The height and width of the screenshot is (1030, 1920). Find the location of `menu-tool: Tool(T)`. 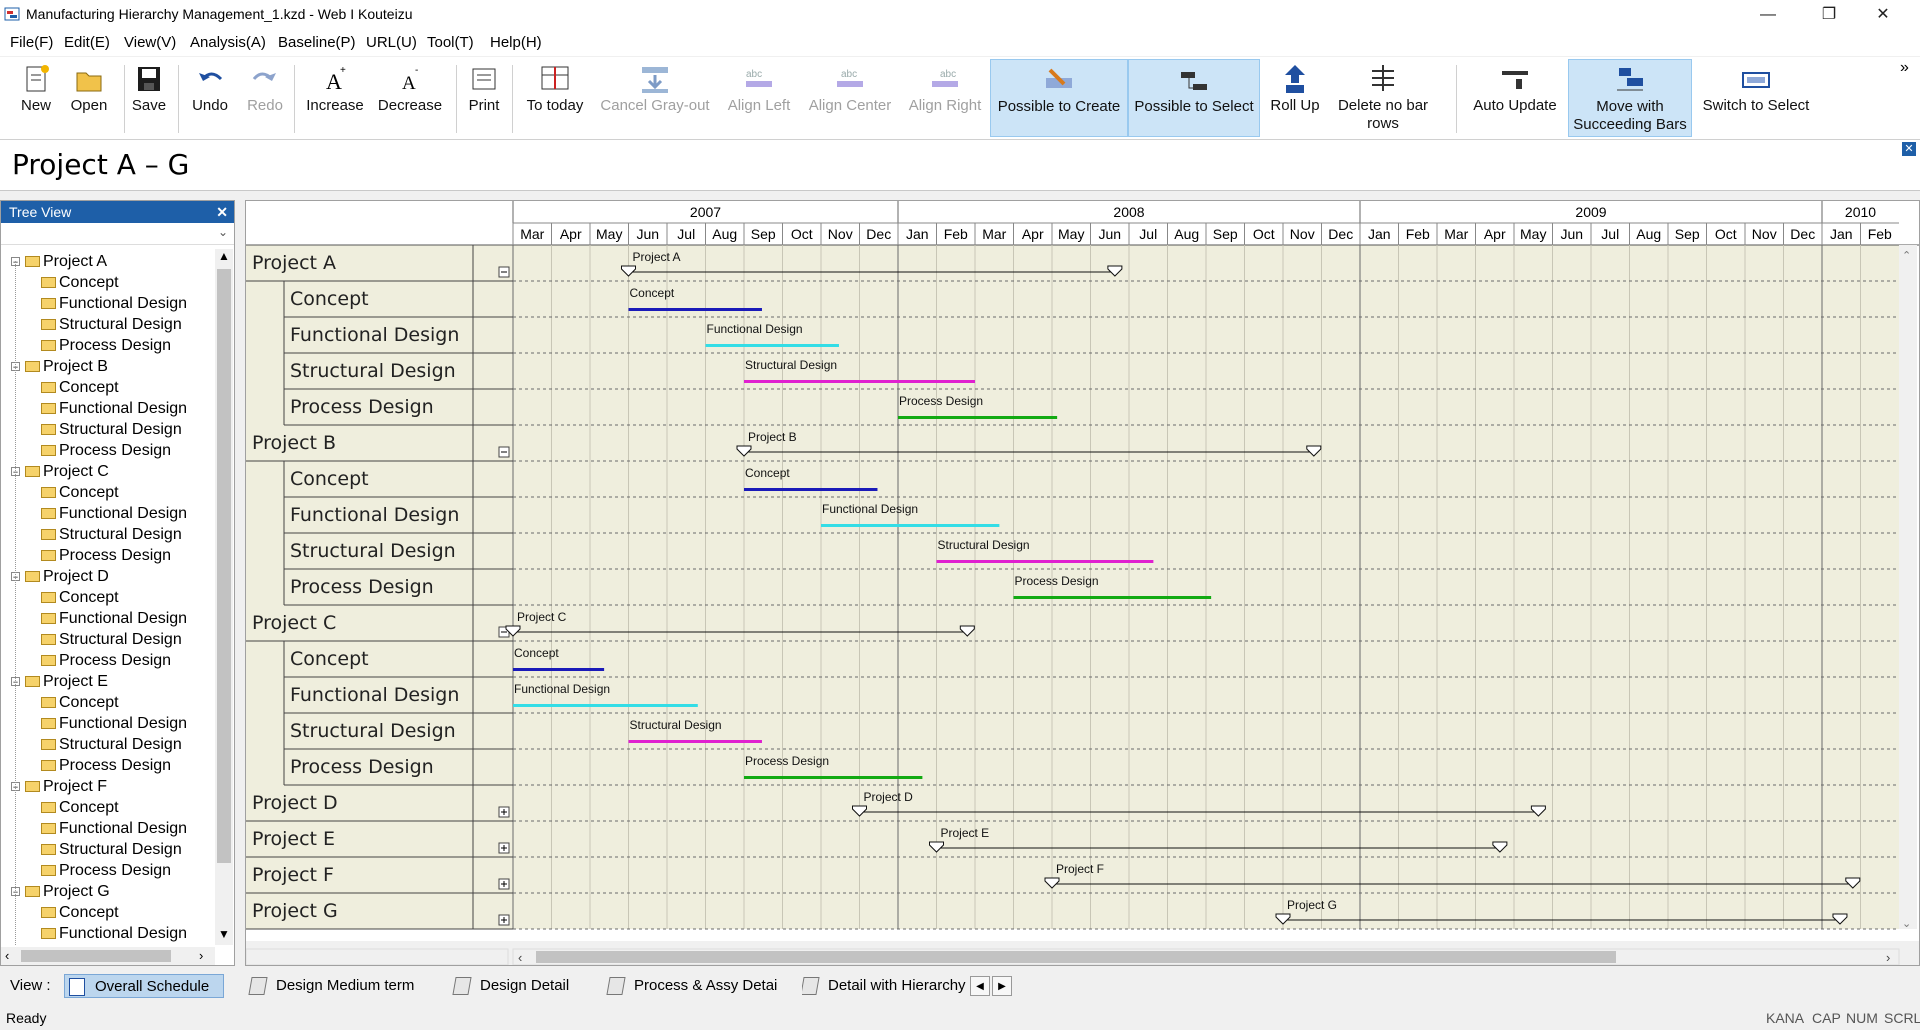

menu-tool: Tool(T) is located at coordinates (450, 42).